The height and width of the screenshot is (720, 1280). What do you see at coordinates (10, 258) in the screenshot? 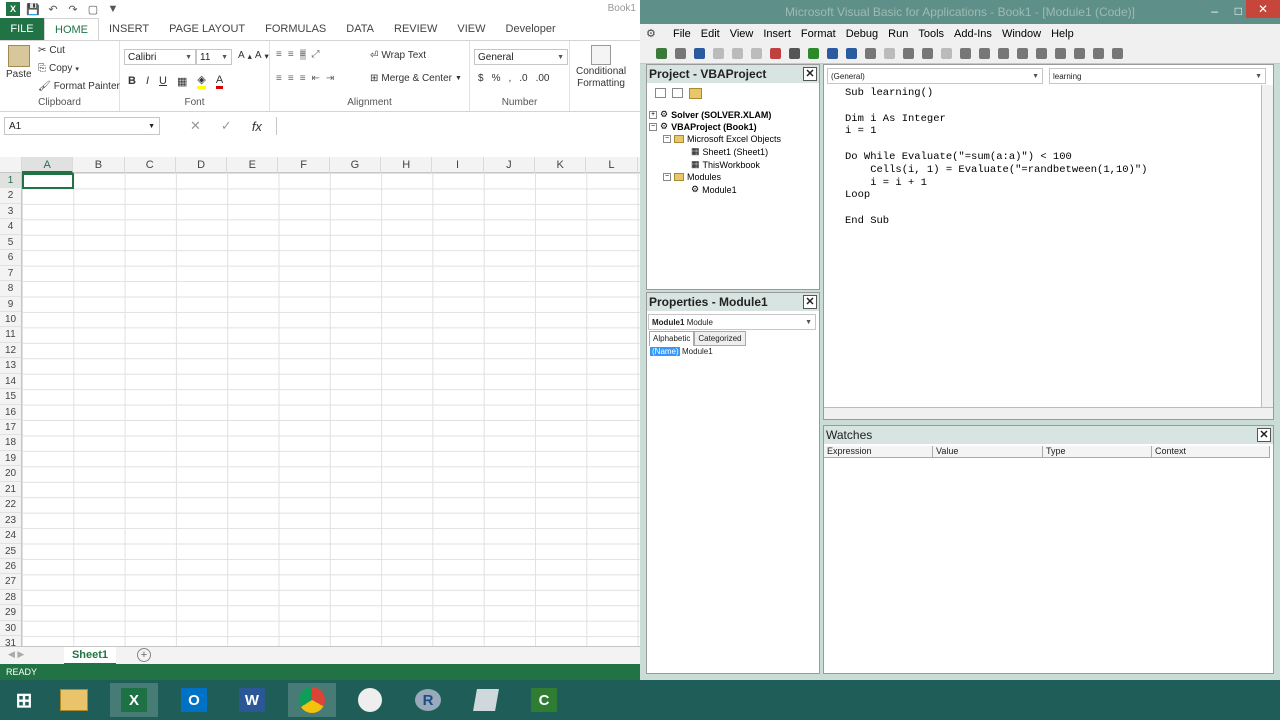
I see `row-header-6: 6` at bounding box center [10, 258].